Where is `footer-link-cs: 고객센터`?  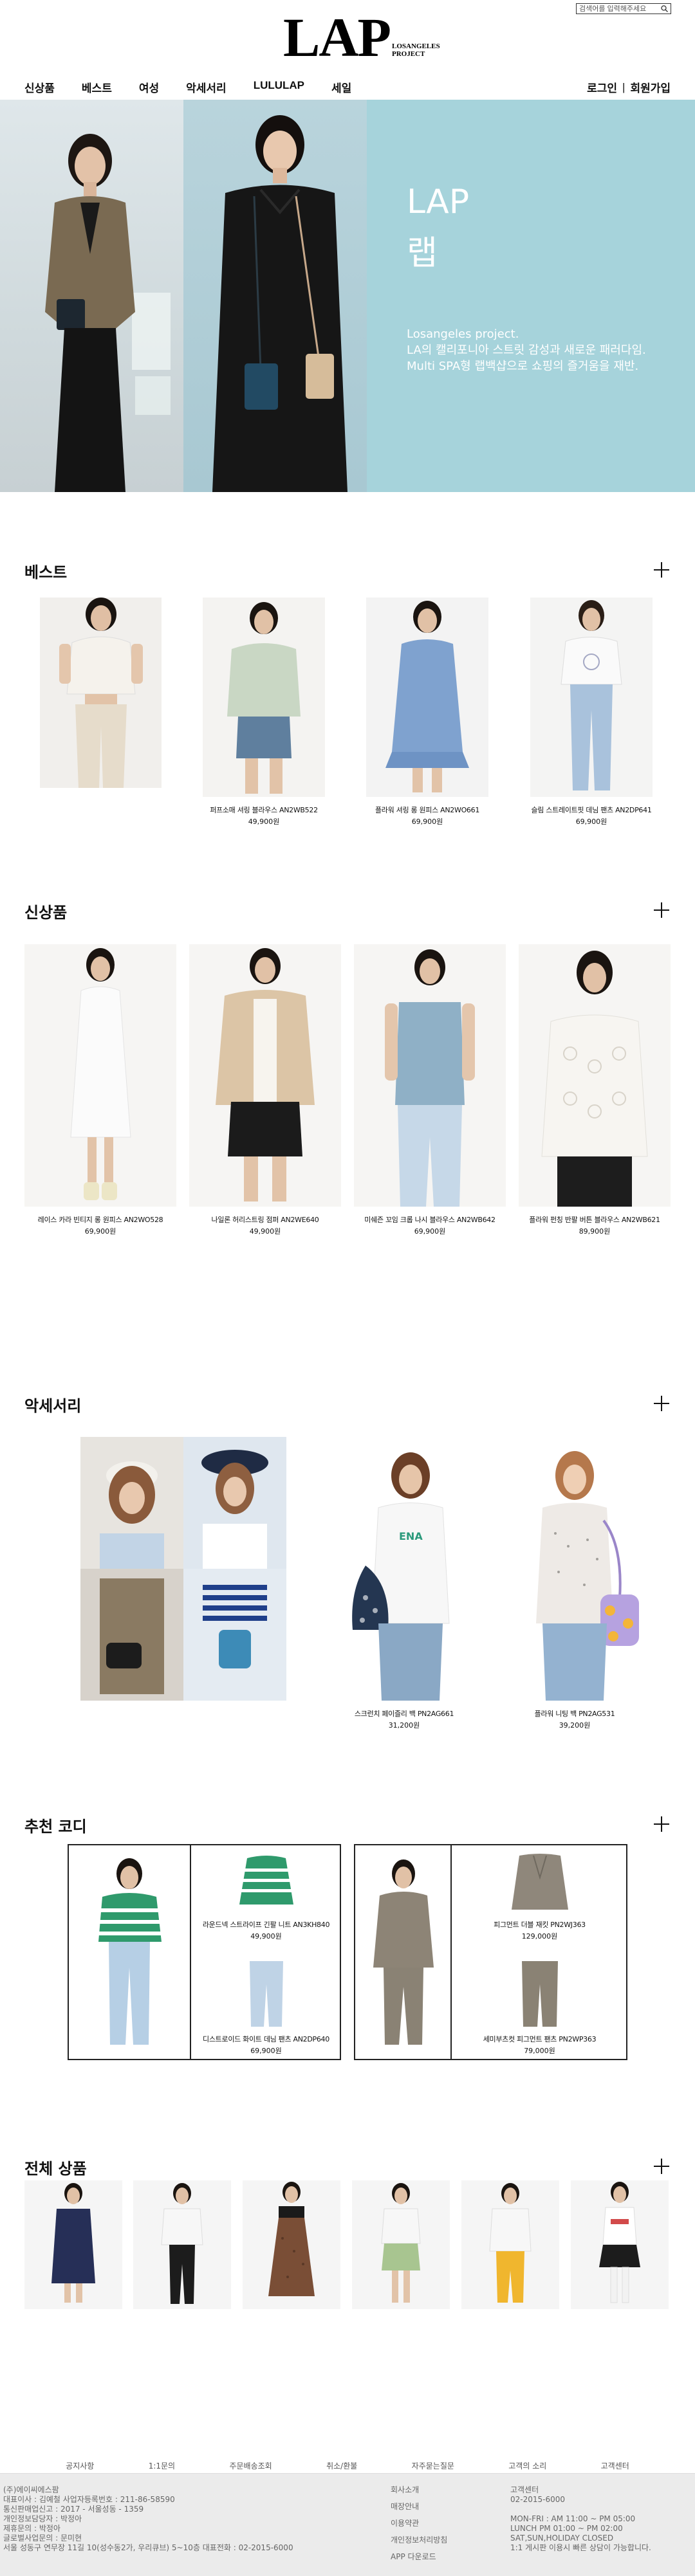
footer-link-cs: 고객센터 is located at coordinates (615, 2465).